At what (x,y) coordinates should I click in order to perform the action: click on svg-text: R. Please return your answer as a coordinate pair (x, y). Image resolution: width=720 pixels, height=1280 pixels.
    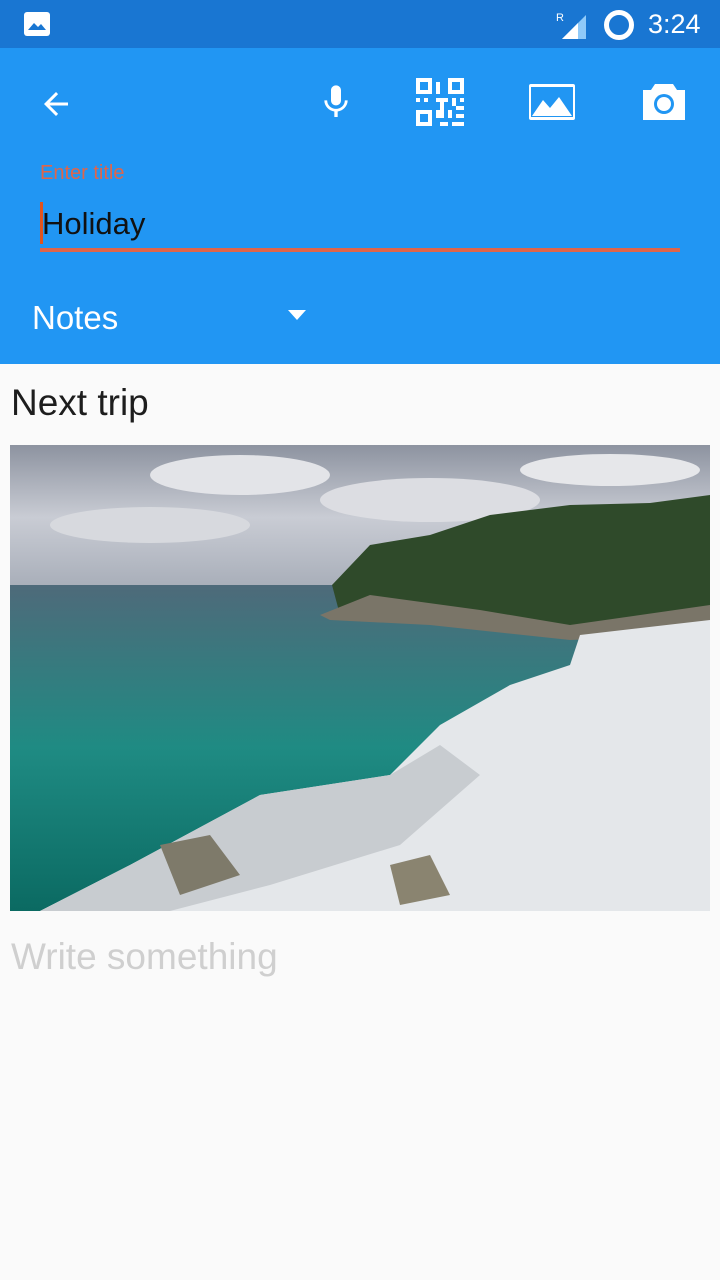
    Looking at the image, I should click on (560, 18).